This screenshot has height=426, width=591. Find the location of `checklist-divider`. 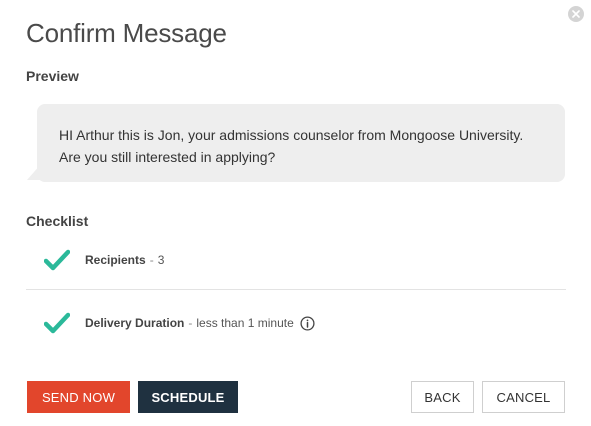

checklist-divider is located at coordinates (296, 289).